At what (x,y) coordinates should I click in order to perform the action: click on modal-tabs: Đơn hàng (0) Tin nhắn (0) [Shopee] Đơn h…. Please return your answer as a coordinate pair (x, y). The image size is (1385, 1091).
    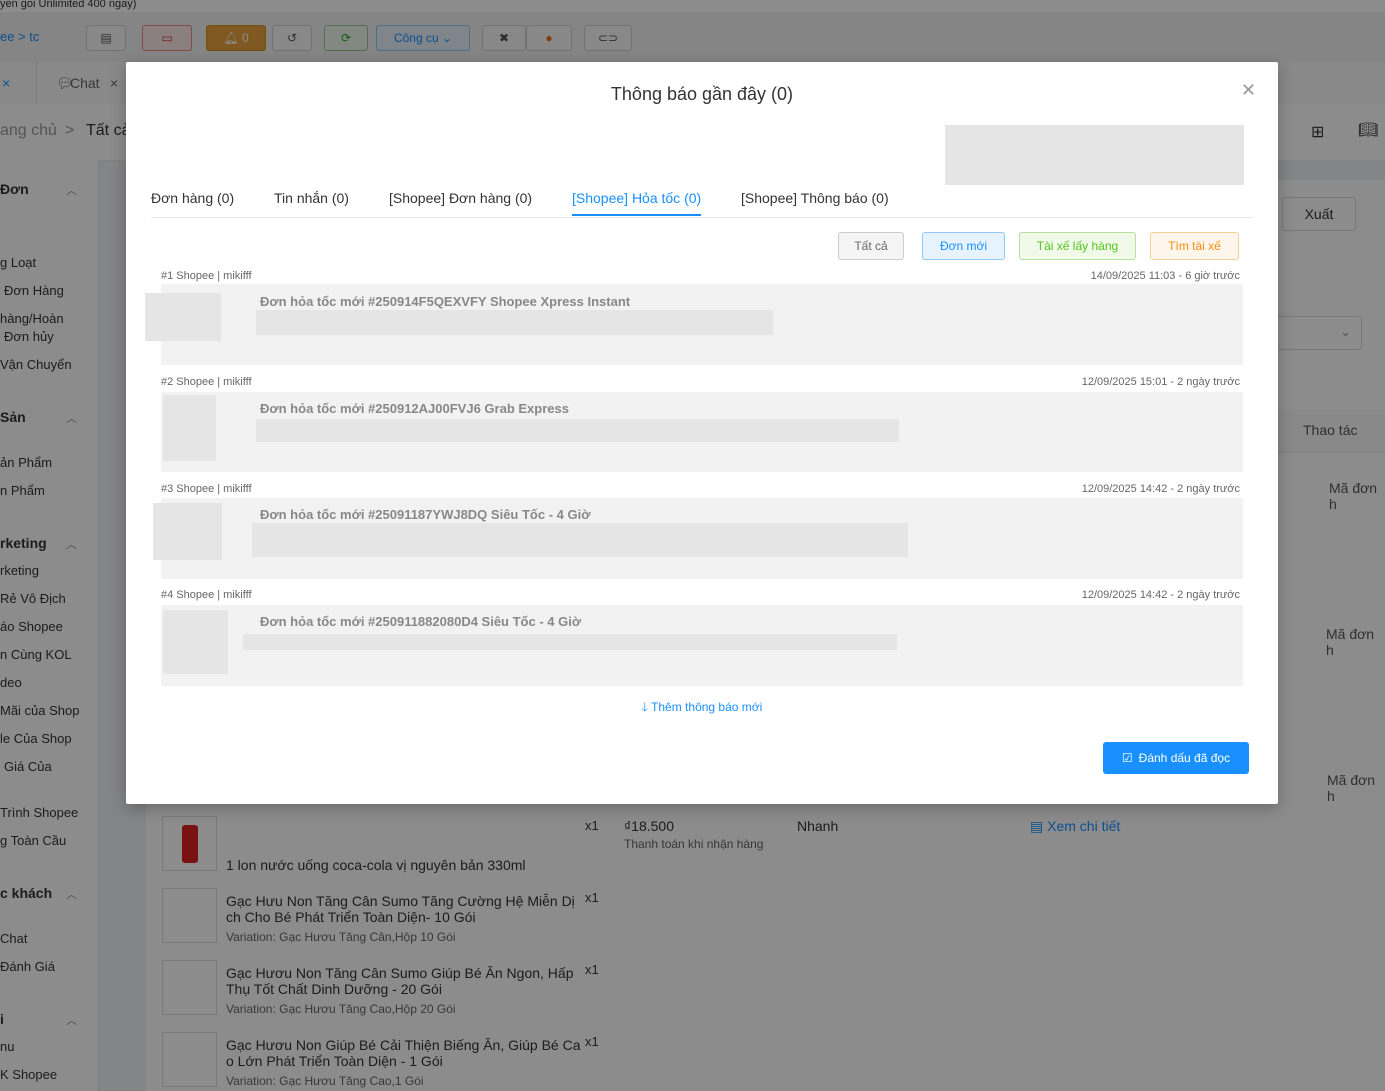
    Looking at the image, I should click on (702, 200).